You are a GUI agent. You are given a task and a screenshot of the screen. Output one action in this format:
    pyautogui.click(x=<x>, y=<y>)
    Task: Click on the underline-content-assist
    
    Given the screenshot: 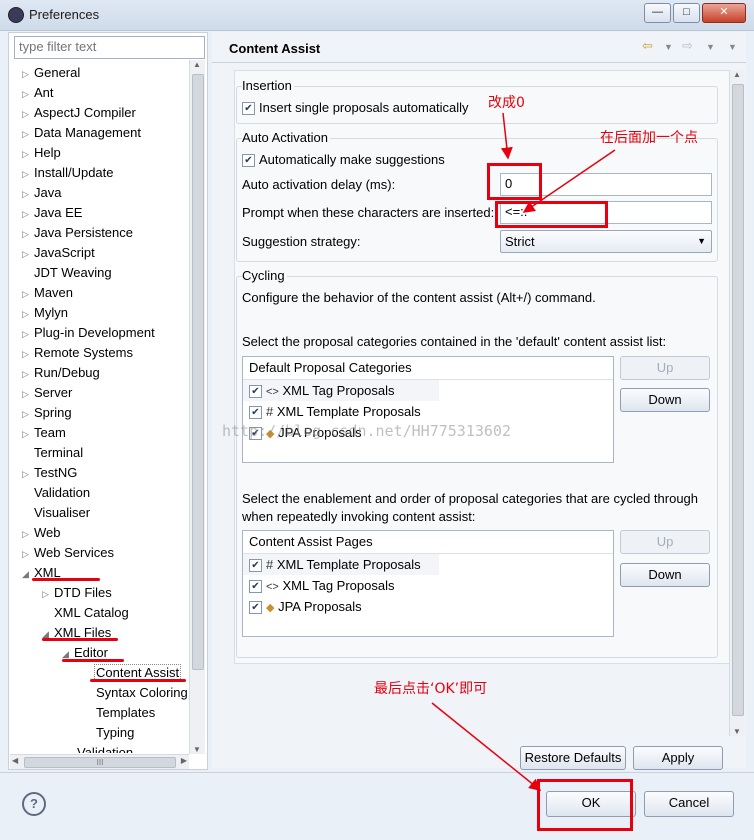 What is the action you would take?
    pyautogui.click(x=138, y=680)
    